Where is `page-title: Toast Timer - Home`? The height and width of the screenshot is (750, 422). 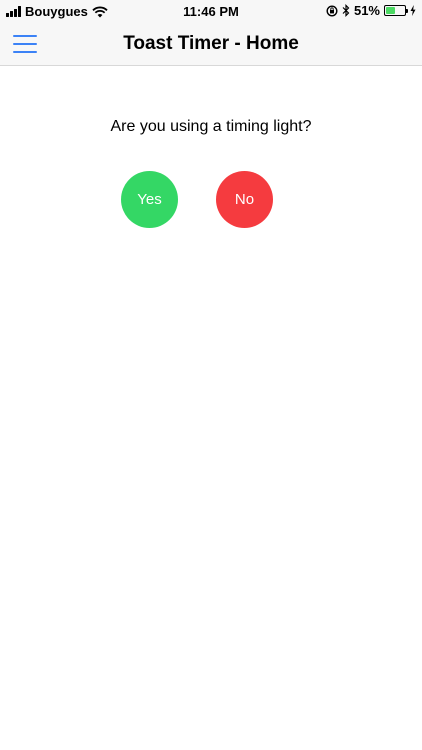 page-title: Toast Timer - Home is located at coordinates (211, 43).